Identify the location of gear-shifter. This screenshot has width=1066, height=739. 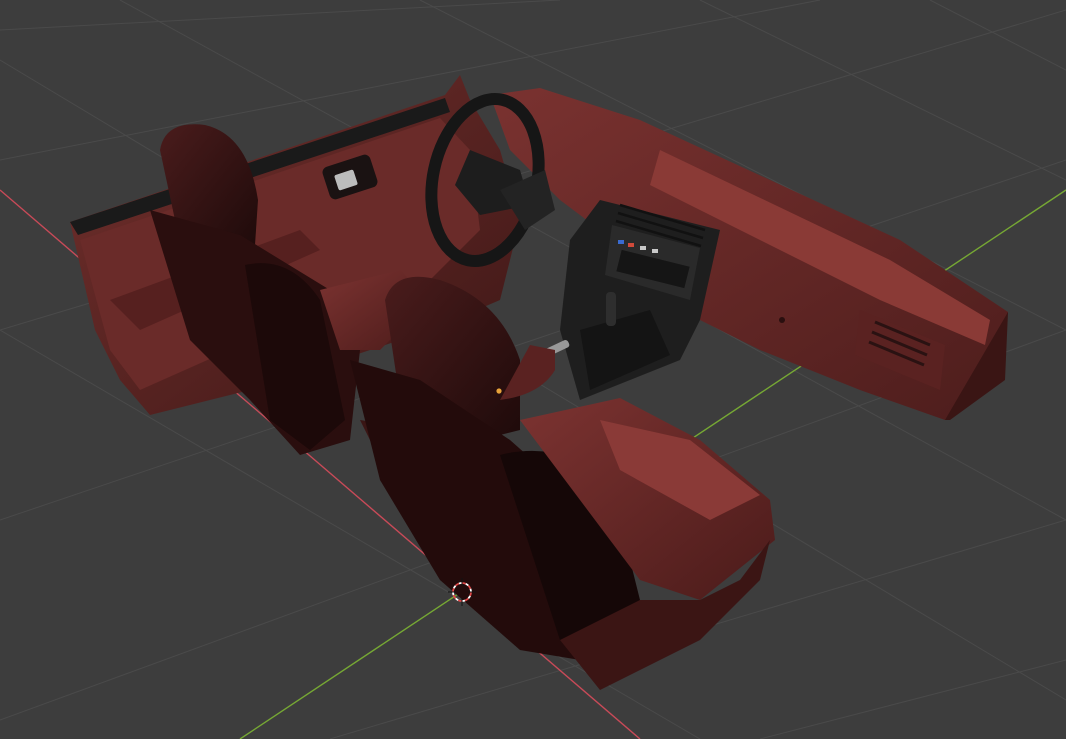
(611, 309).